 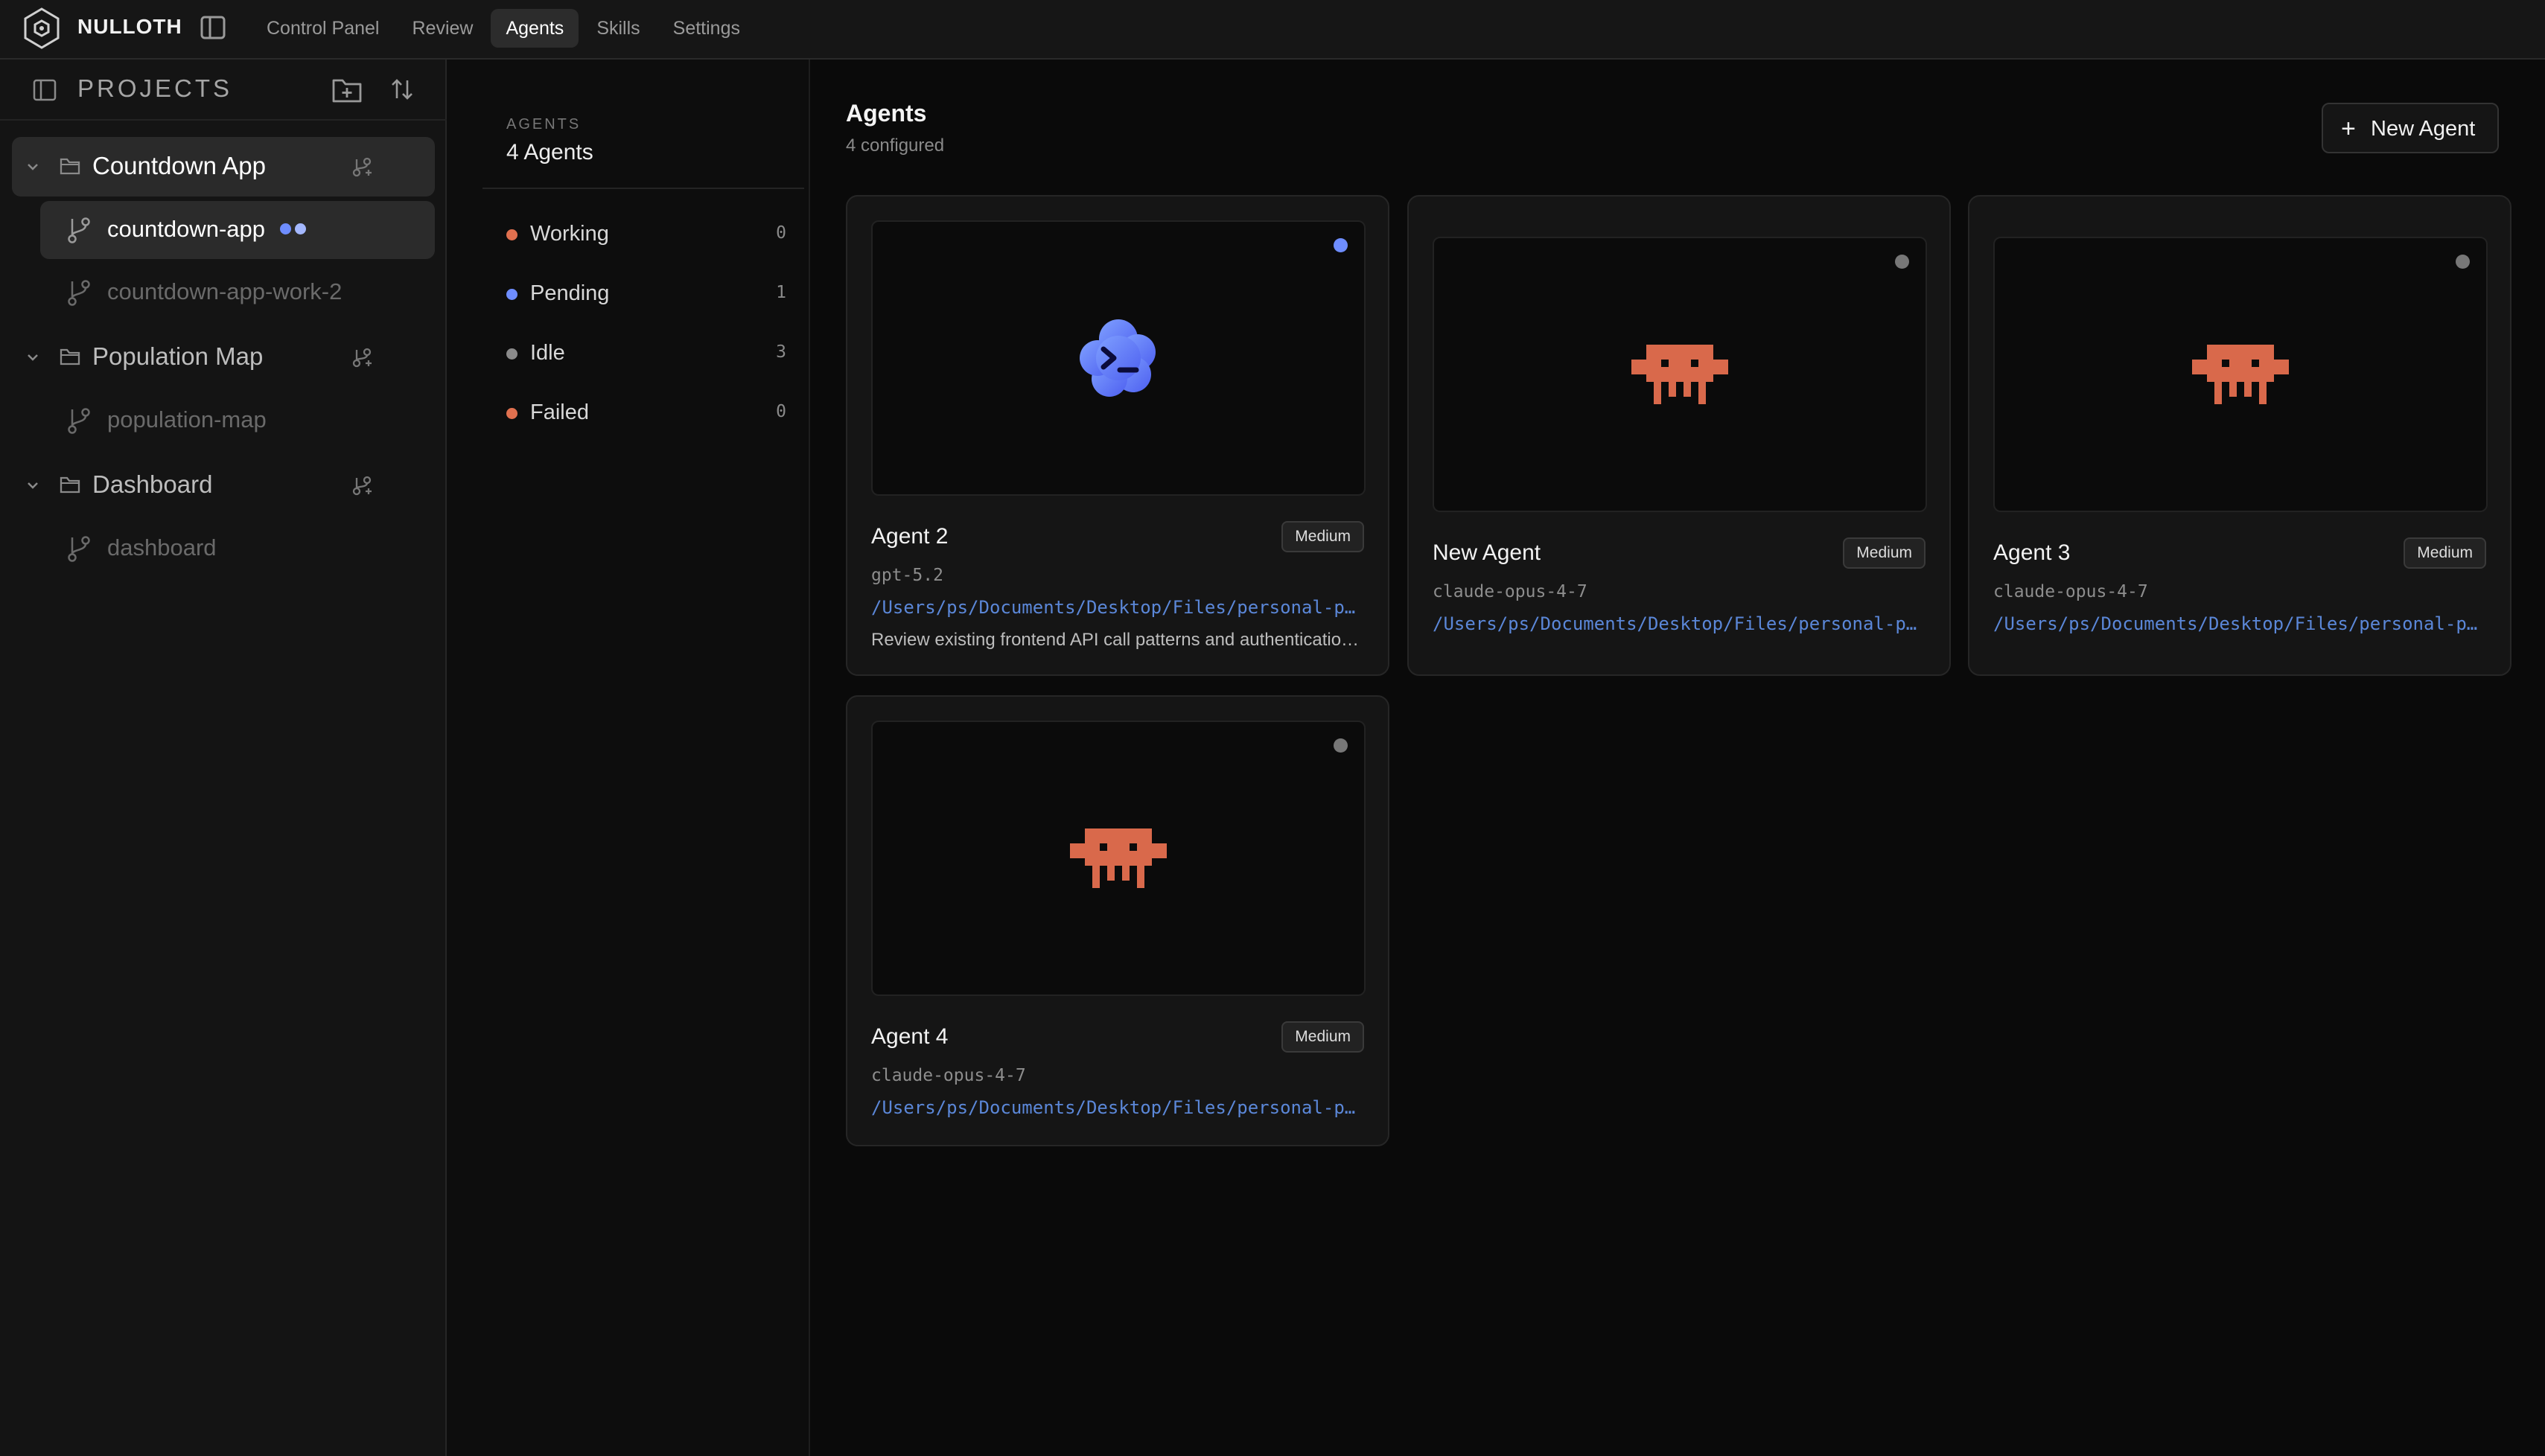 I want to click on sort-icon, so click(x=402, y=89).